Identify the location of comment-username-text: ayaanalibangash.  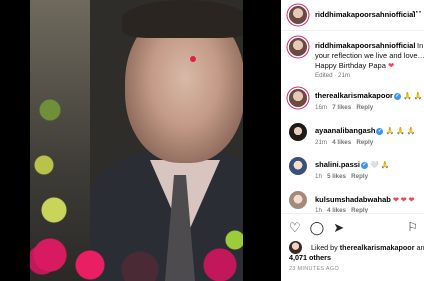
(345, 130).